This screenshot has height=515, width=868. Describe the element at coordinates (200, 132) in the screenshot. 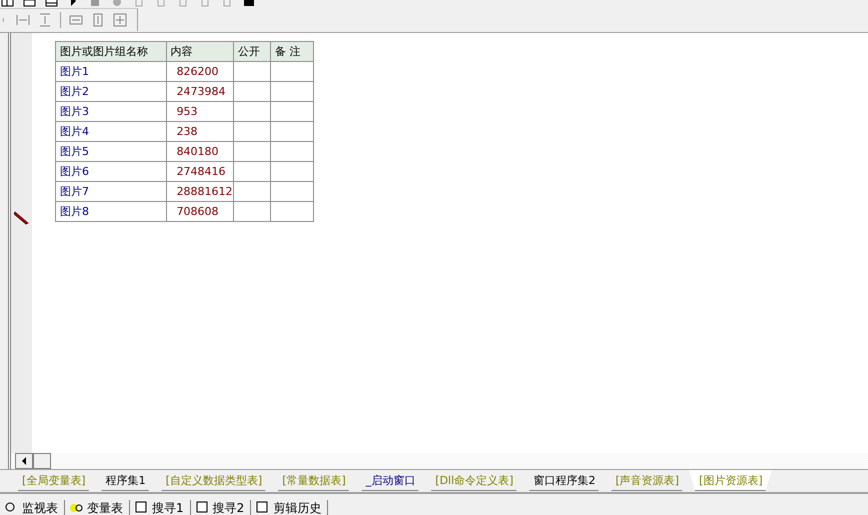

I see `table-cell: 238` at that location.